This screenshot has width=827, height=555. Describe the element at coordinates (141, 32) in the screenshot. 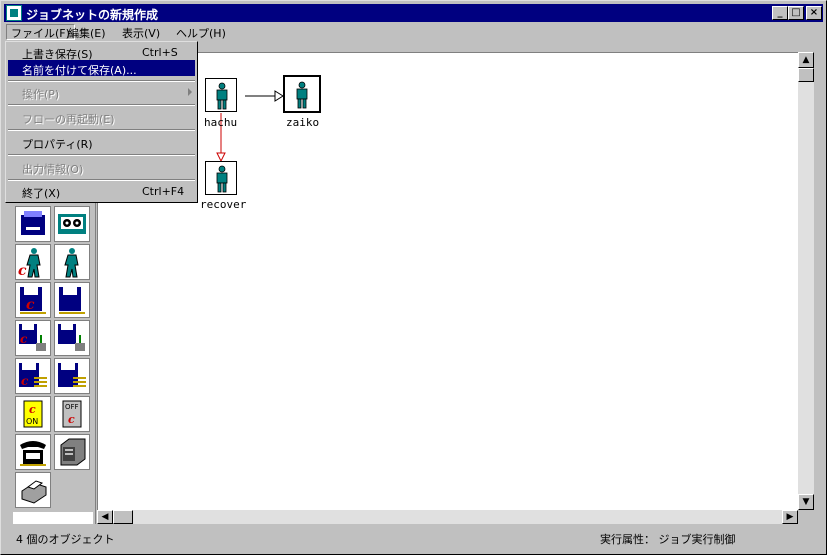

I see `menu-view: 表示(V)` at that location.